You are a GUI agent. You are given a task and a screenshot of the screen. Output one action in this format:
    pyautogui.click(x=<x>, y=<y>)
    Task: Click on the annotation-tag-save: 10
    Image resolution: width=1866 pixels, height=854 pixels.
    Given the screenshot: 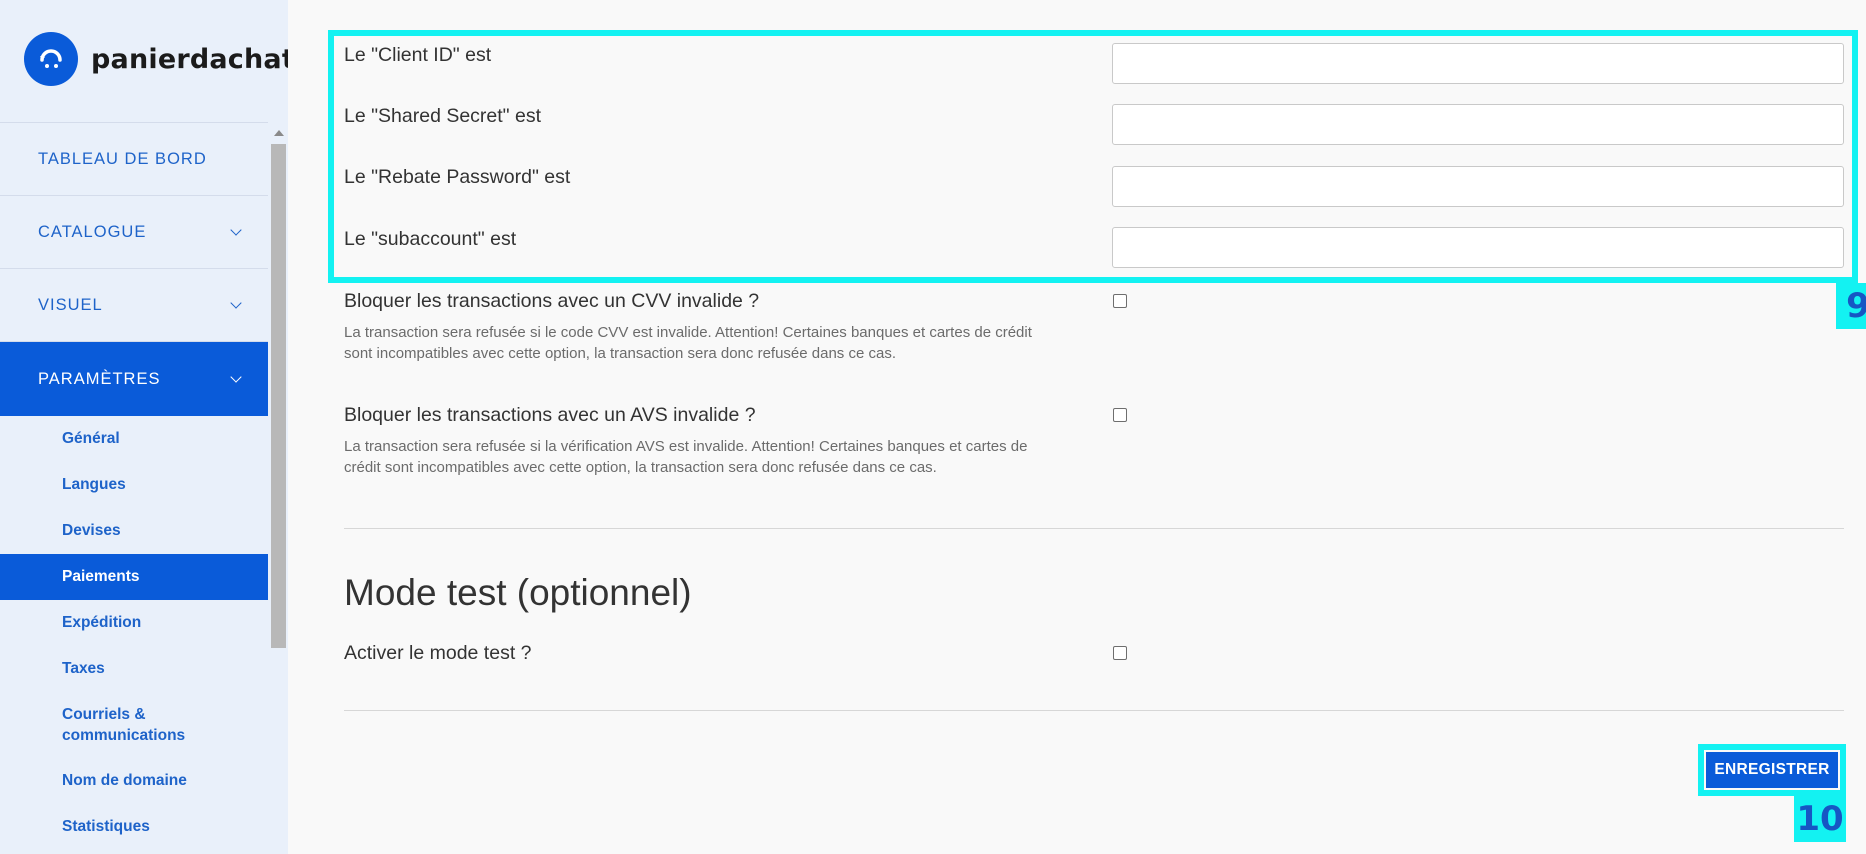 What is the action you would take?
    pyautogui.click(x=1820, y=819)
    